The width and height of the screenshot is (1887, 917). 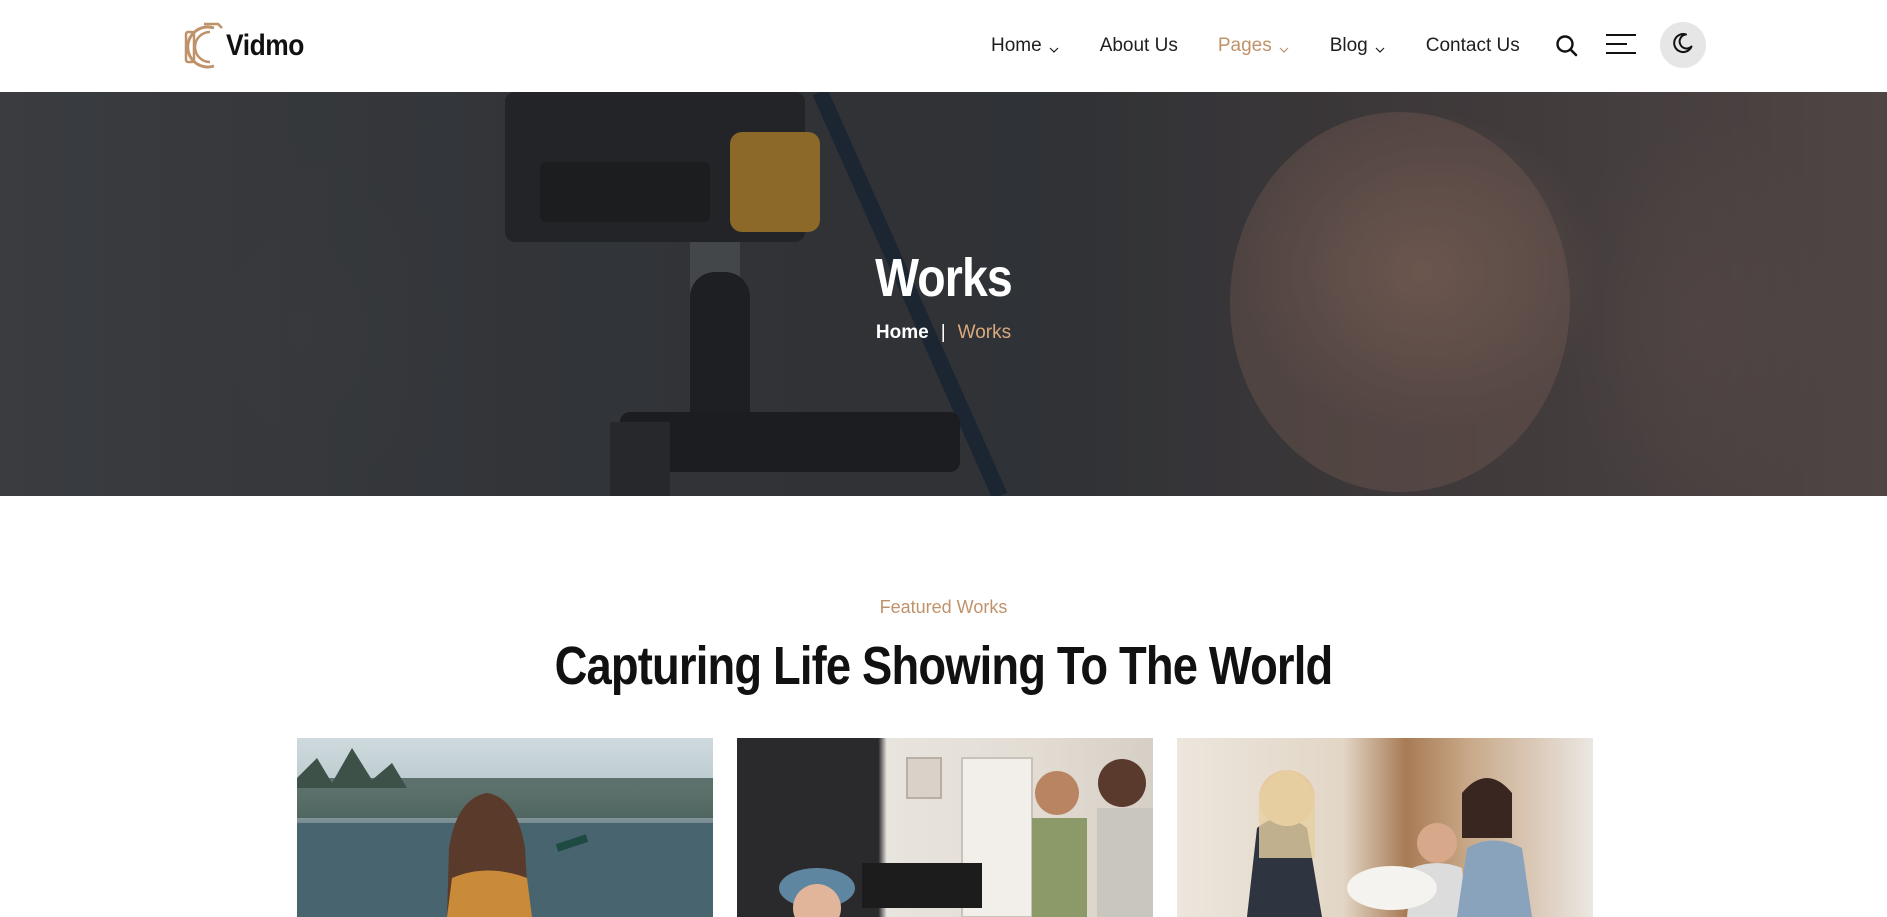 I want to click on nav-item-contact: Contact Us, so click(x=1473, y=46).